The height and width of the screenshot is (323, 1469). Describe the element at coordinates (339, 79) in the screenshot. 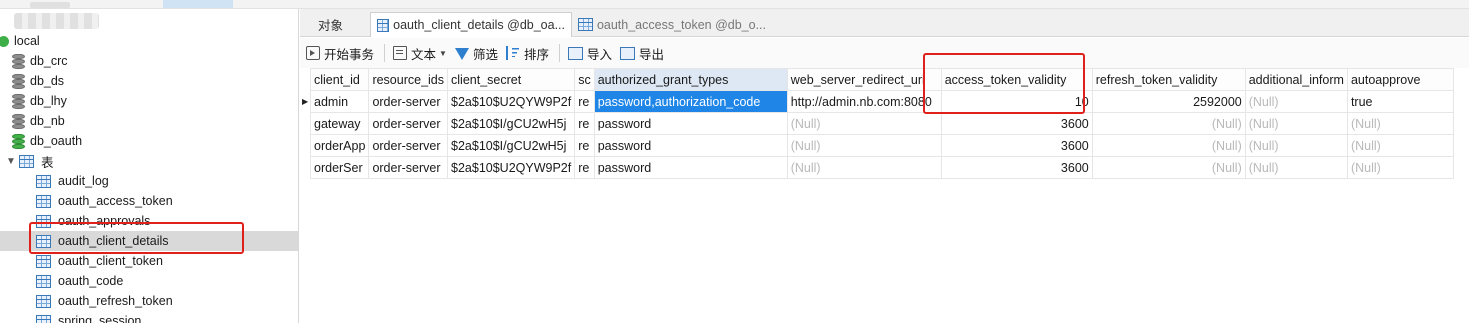

I see `column-header: client_id` at that location.